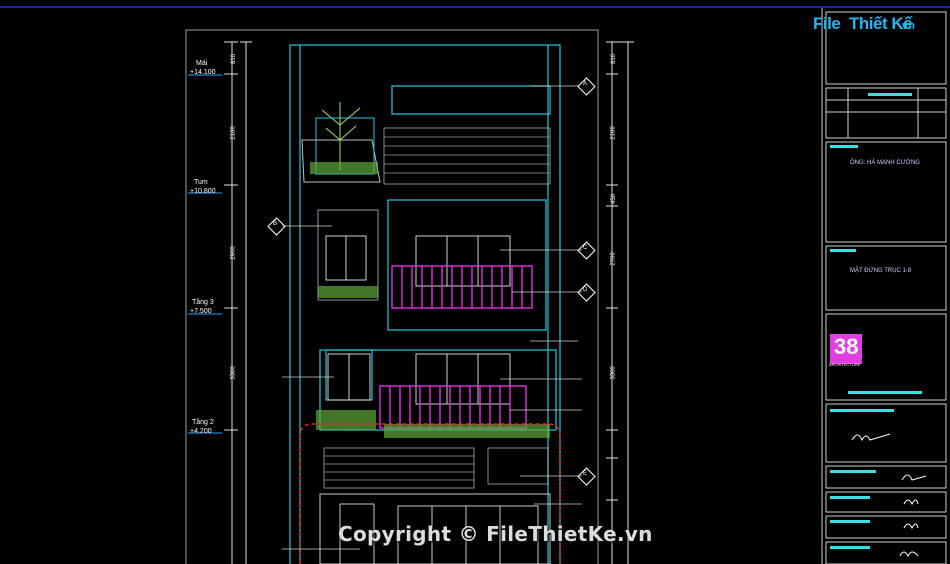 Image resolution: width=950 pixels, height=564 pixels. I want to click on copyright-watermark: Copyright © FileThietKe.vn, so click(495, 534).